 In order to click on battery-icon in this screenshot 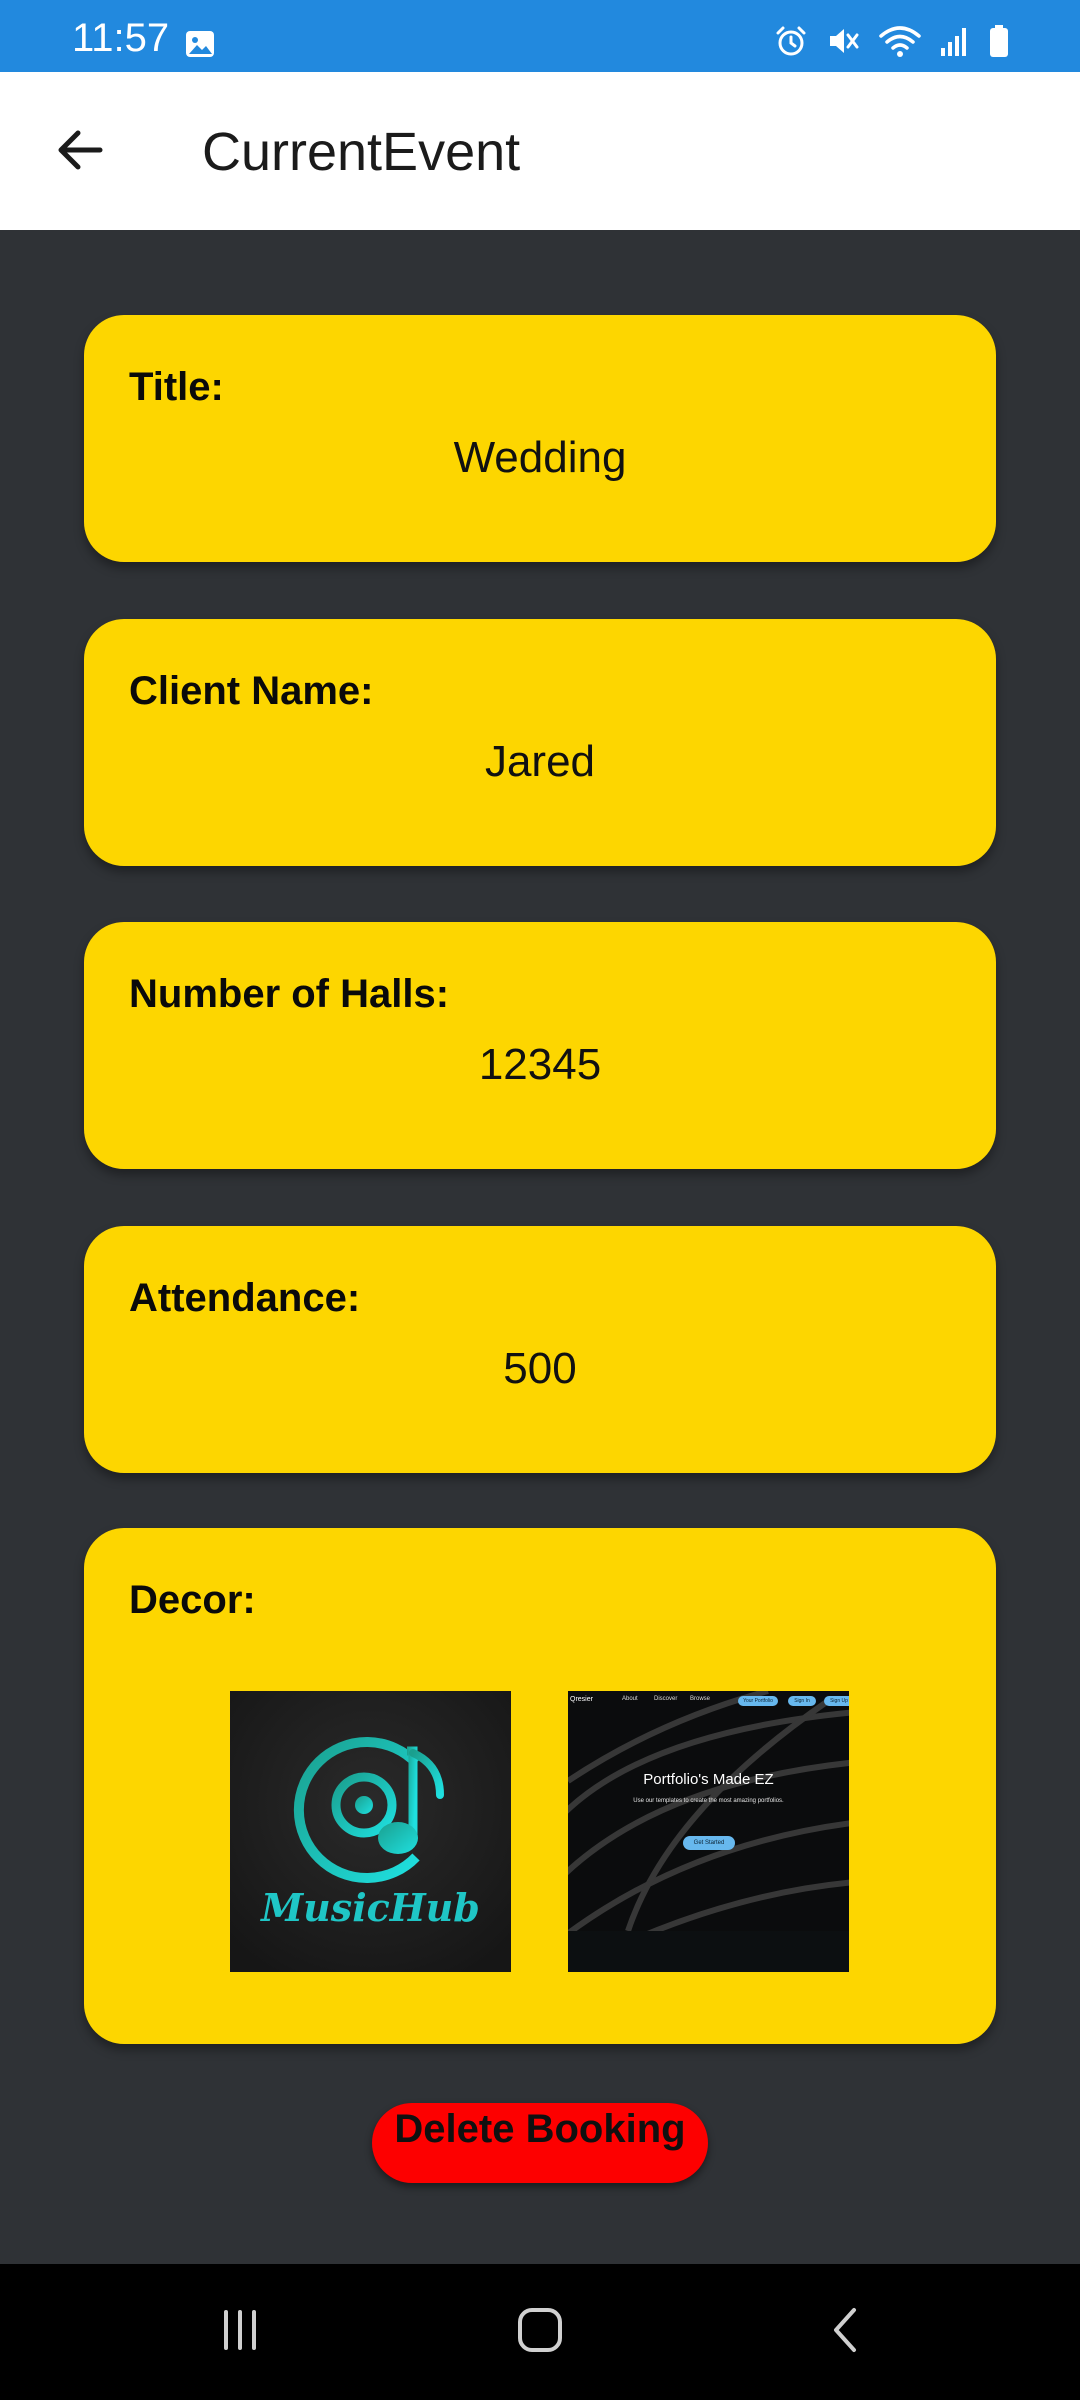, I will do `click(999, 43)`.